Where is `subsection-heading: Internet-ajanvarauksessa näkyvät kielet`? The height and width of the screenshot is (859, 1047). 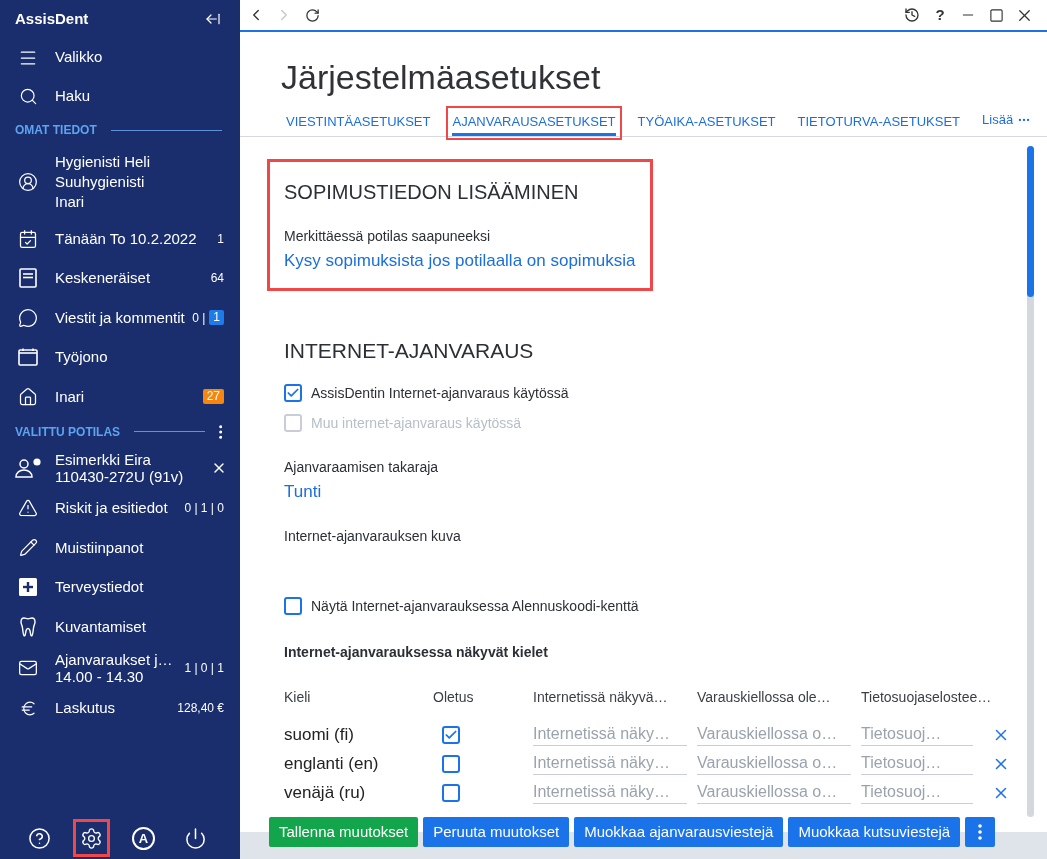
subsection-heading: Internet-ajanvarauksessa näkyvät kielet is located at coordinates (416, 652).